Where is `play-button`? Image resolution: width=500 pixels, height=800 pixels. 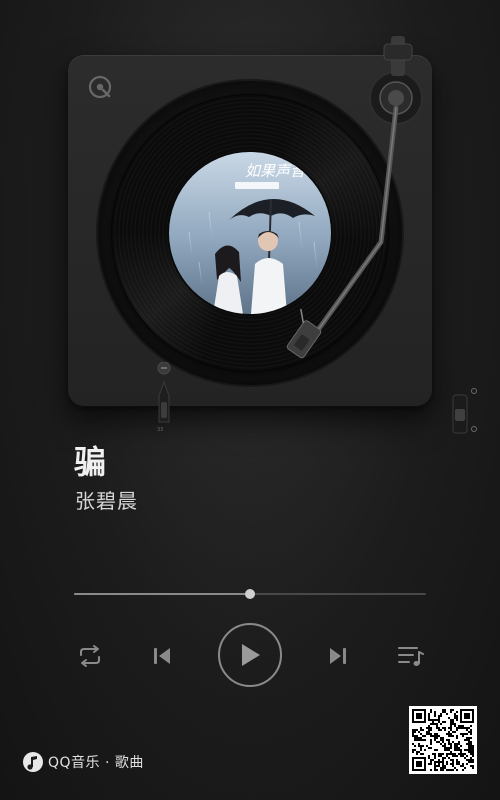 play-button is located at coordinates (250, 655).